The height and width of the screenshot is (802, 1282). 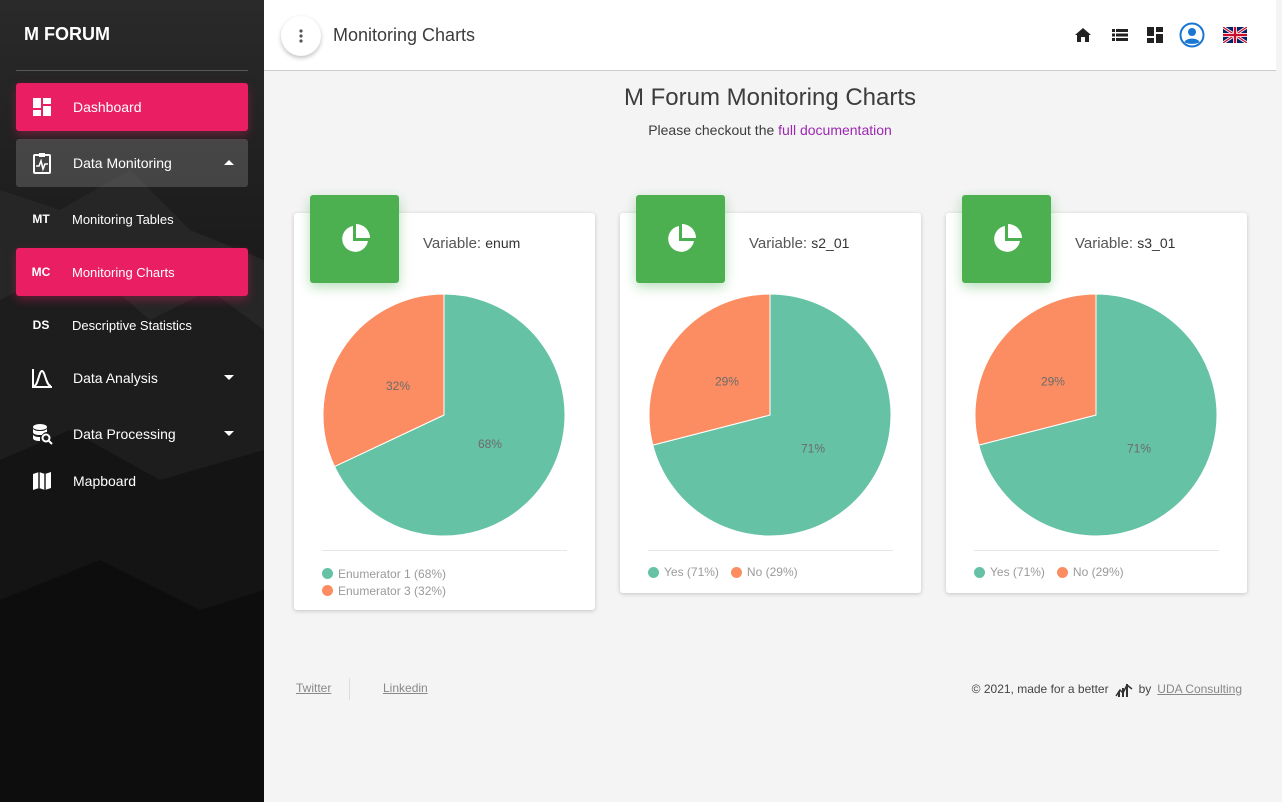 I want to click on card-title: Variable: enum, so click(x=471, y=243).